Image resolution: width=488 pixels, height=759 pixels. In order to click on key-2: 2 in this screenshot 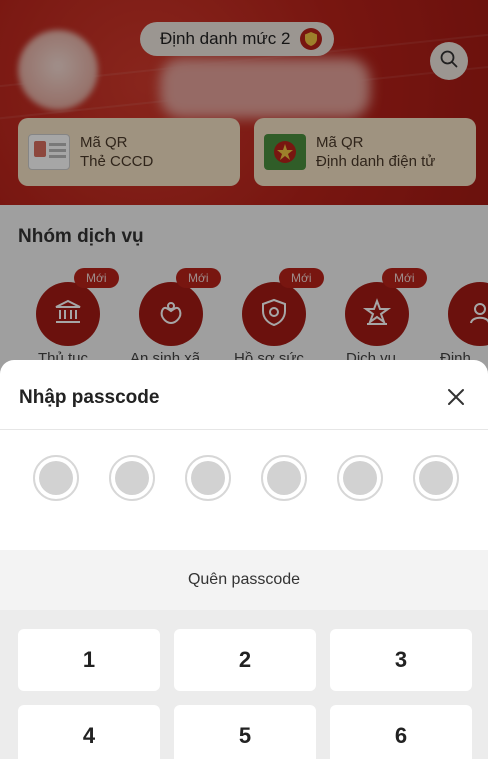, I will do `click(245, 660)`.